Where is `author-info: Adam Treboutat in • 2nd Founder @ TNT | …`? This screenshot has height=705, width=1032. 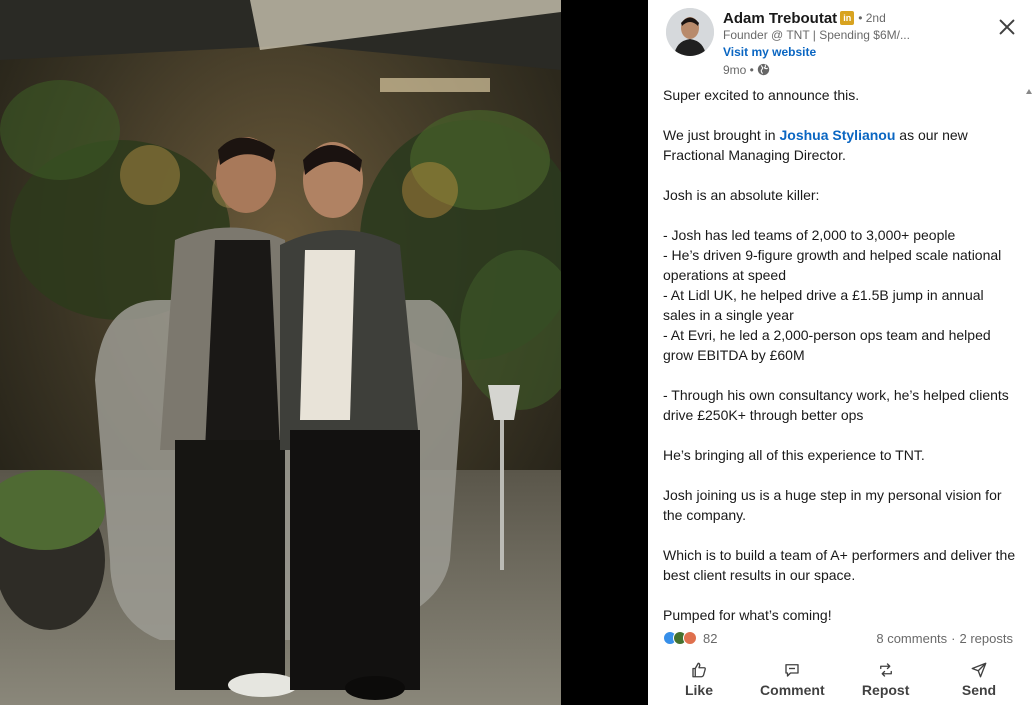 author-info: Adam Treboutat in • 2nd Founder @ TNT | … is located at coordinates (853, 43).